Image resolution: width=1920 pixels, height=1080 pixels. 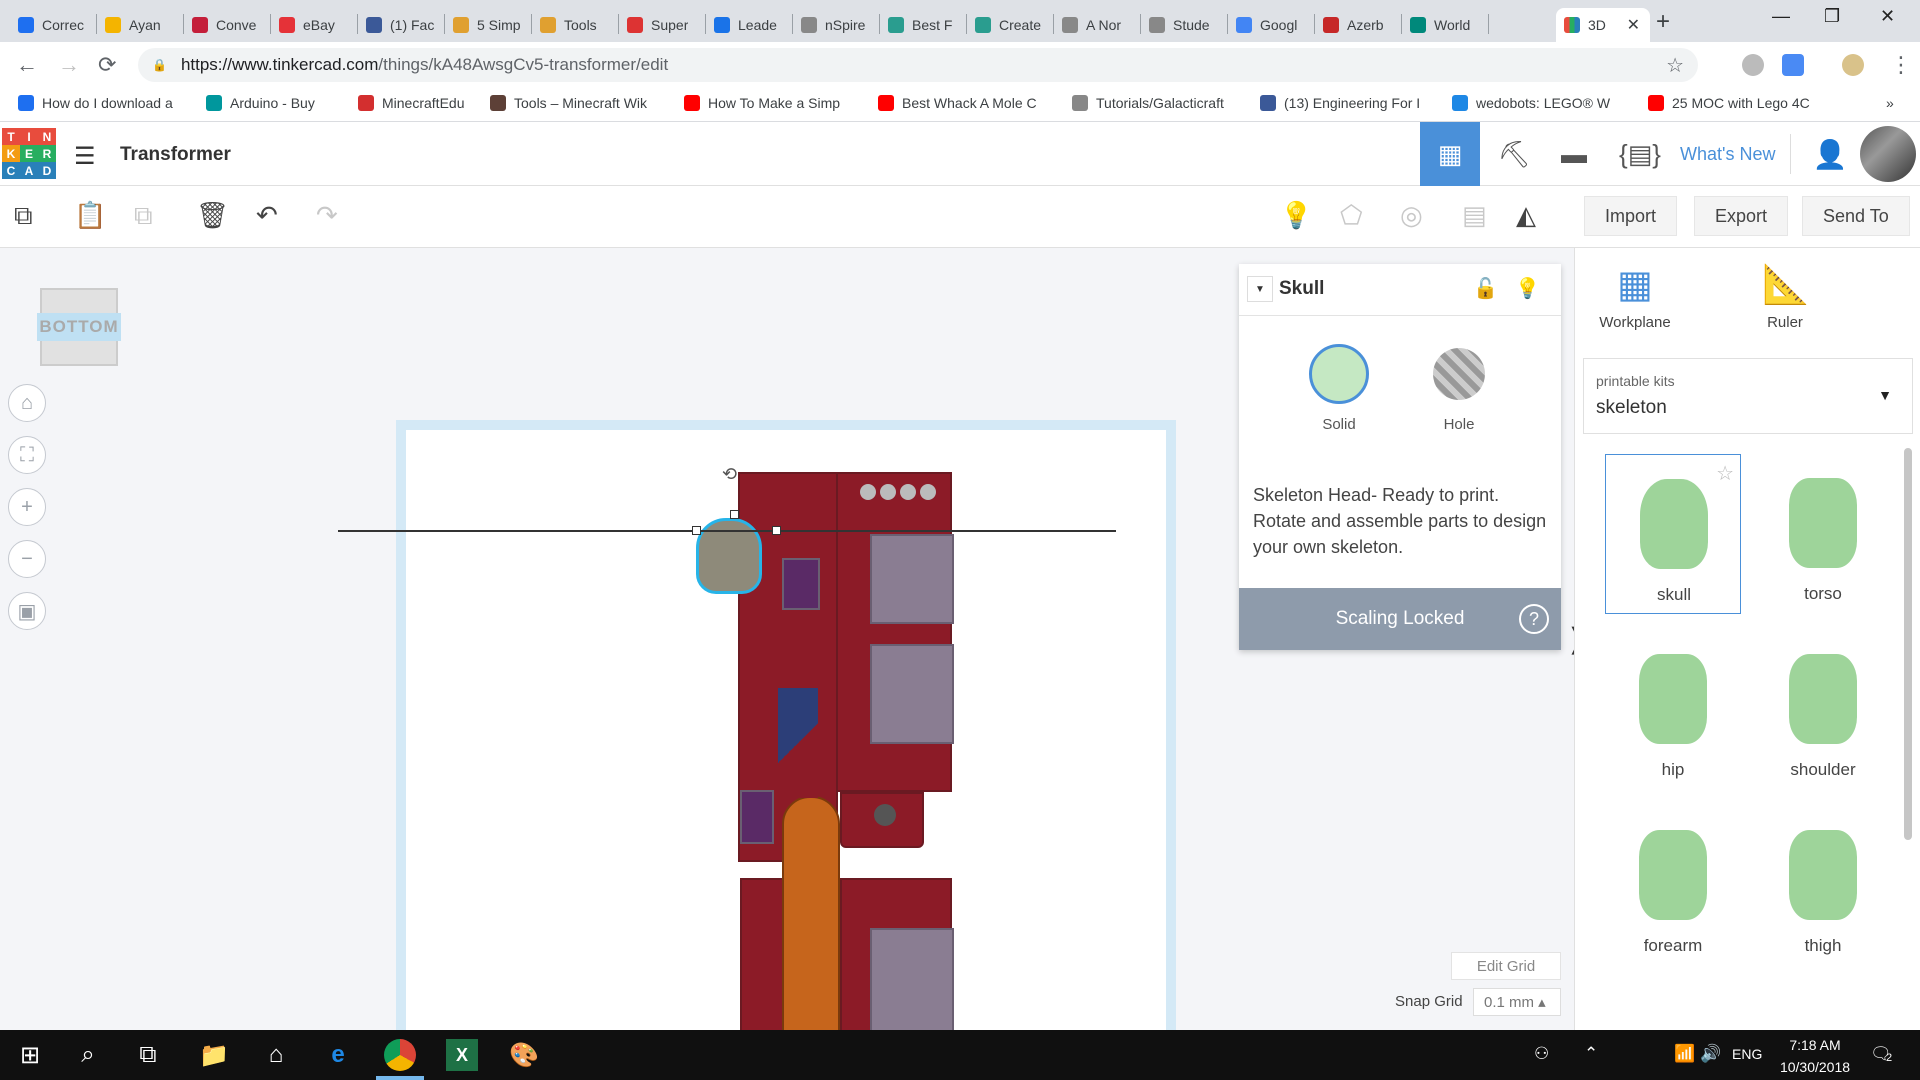 I want to click on browser-tab: Correc, so click(x=53, y=25).